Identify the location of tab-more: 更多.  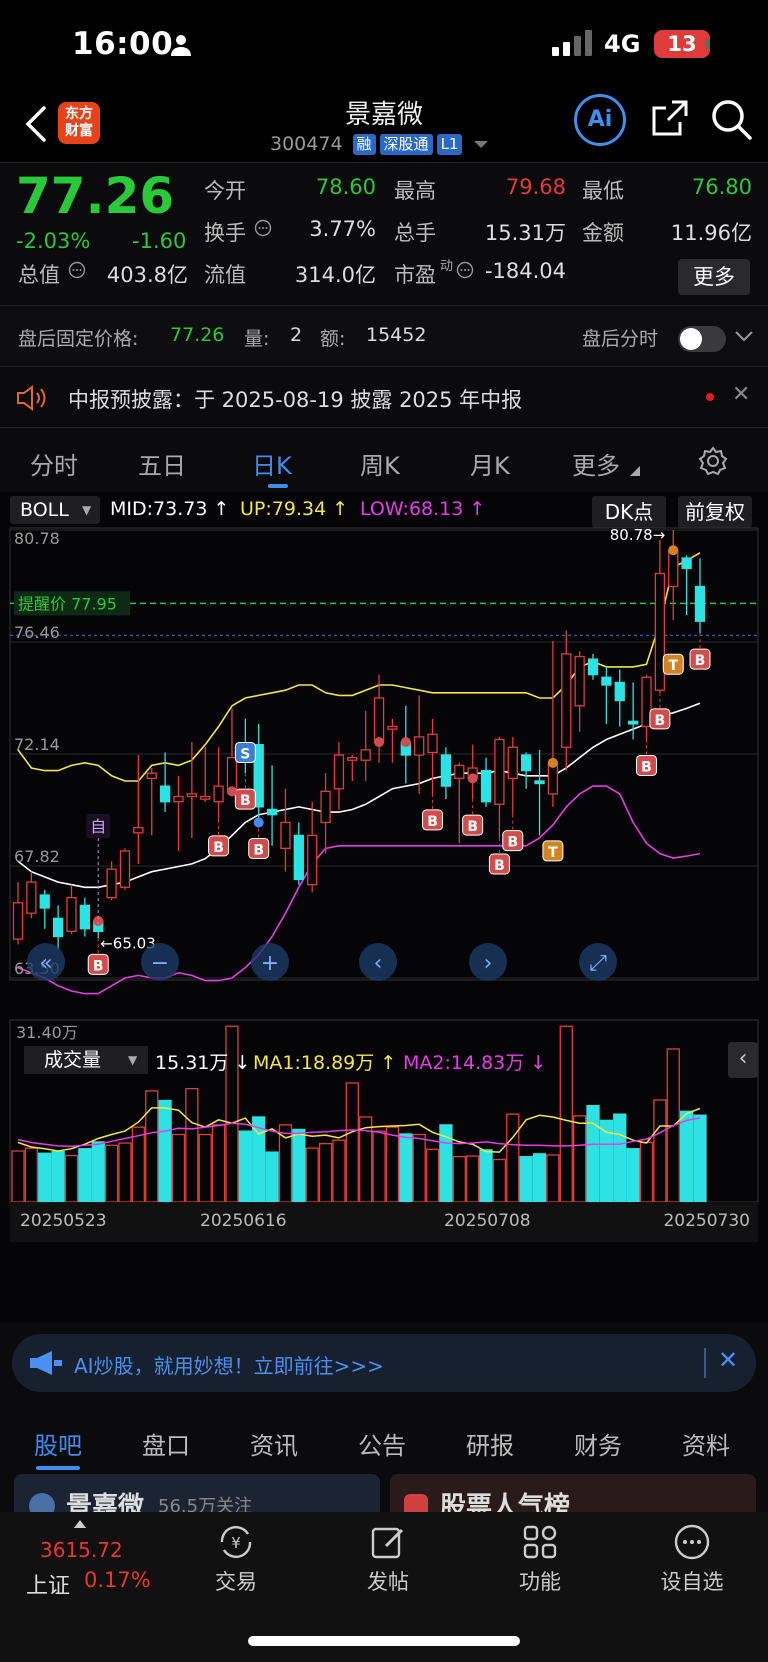
(596, 463).